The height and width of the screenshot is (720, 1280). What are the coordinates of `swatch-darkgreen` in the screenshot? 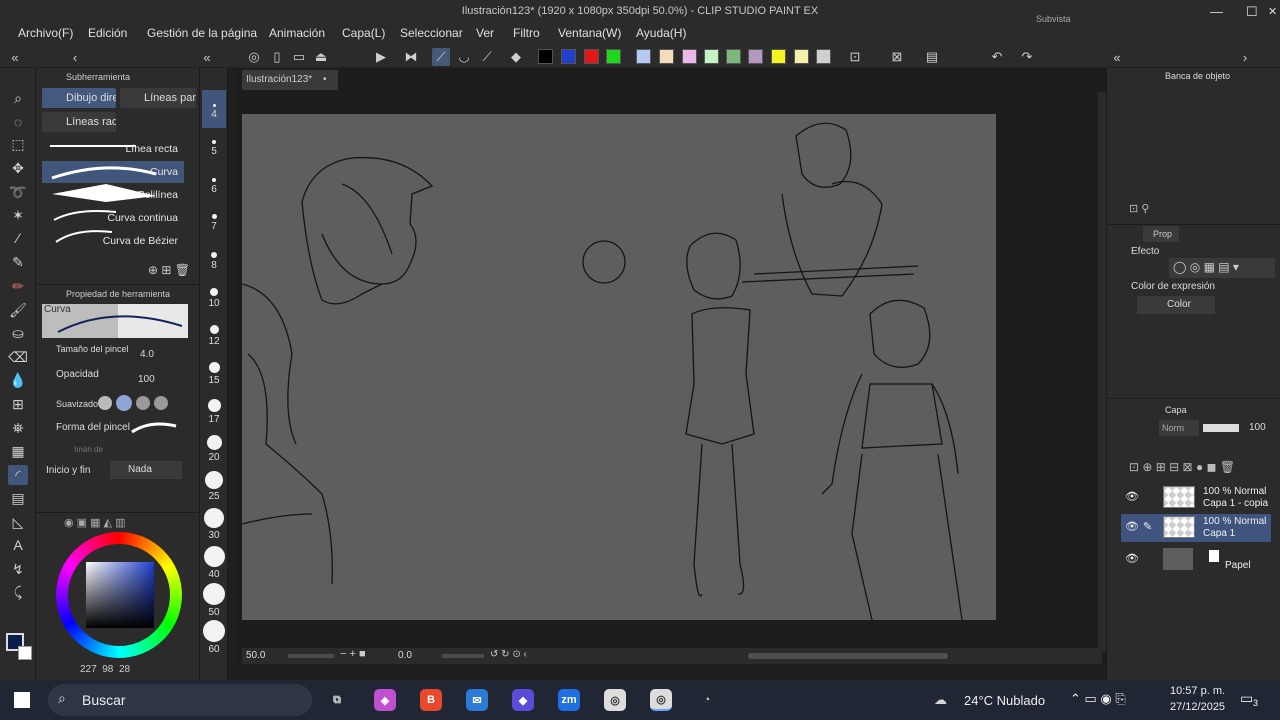 It's located at (733, 56).